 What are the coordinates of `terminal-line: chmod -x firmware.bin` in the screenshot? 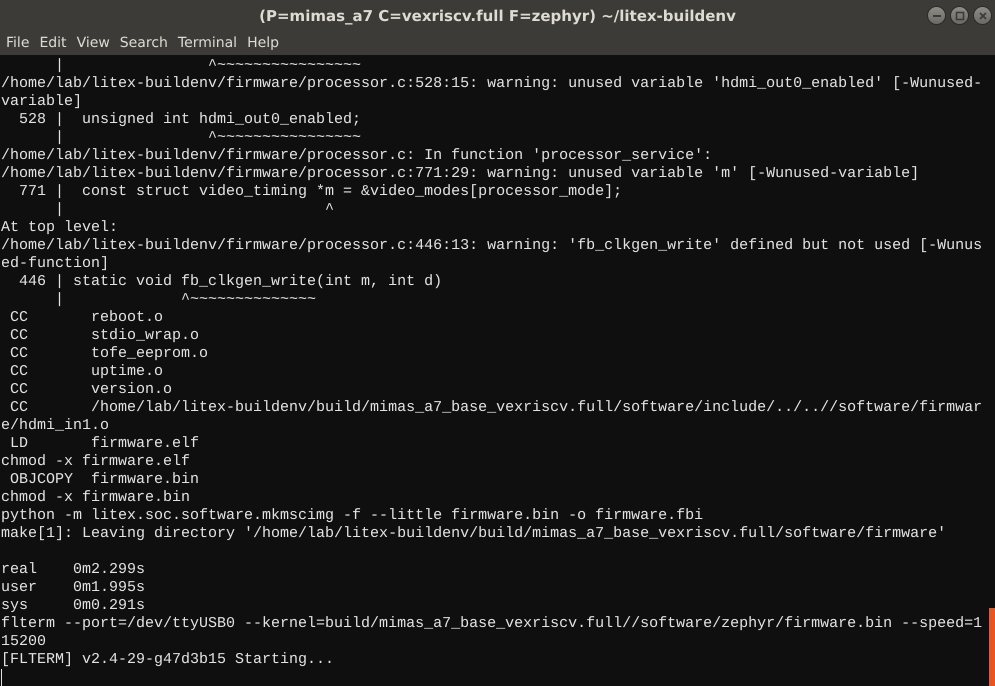 It's located at (96, 498).